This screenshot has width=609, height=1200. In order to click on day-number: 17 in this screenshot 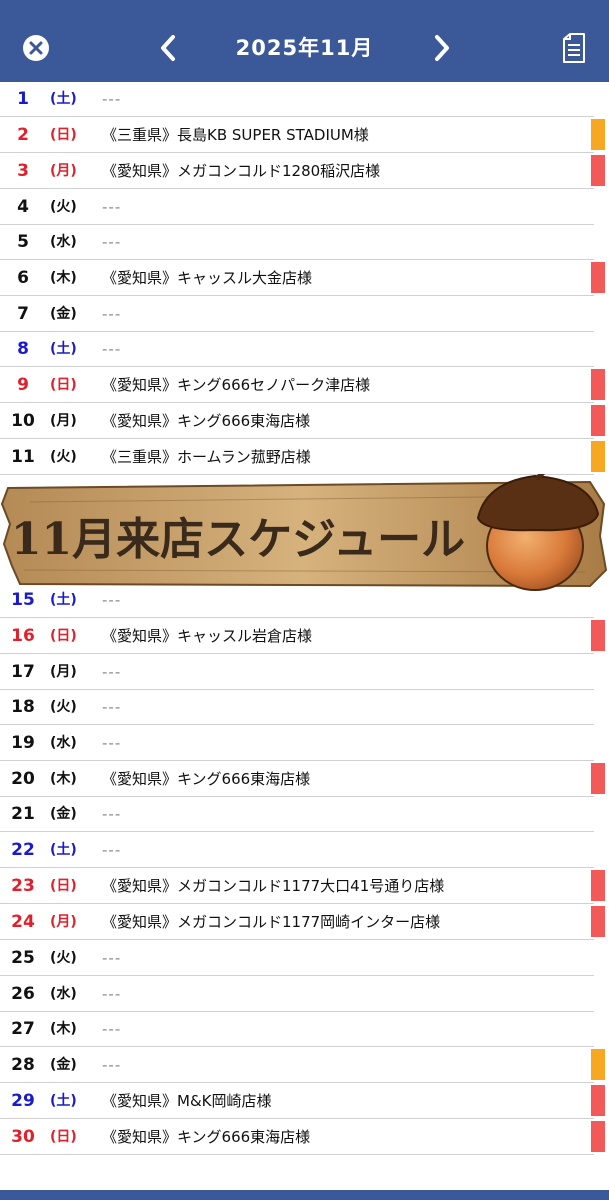, I will do `click(23, 672)`.